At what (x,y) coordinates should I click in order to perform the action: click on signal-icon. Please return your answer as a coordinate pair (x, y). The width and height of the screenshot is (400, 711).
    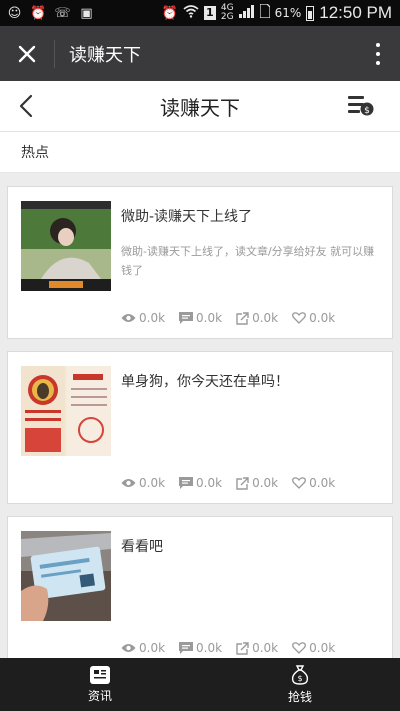
    Looking at the image, I should click on (246, 13).